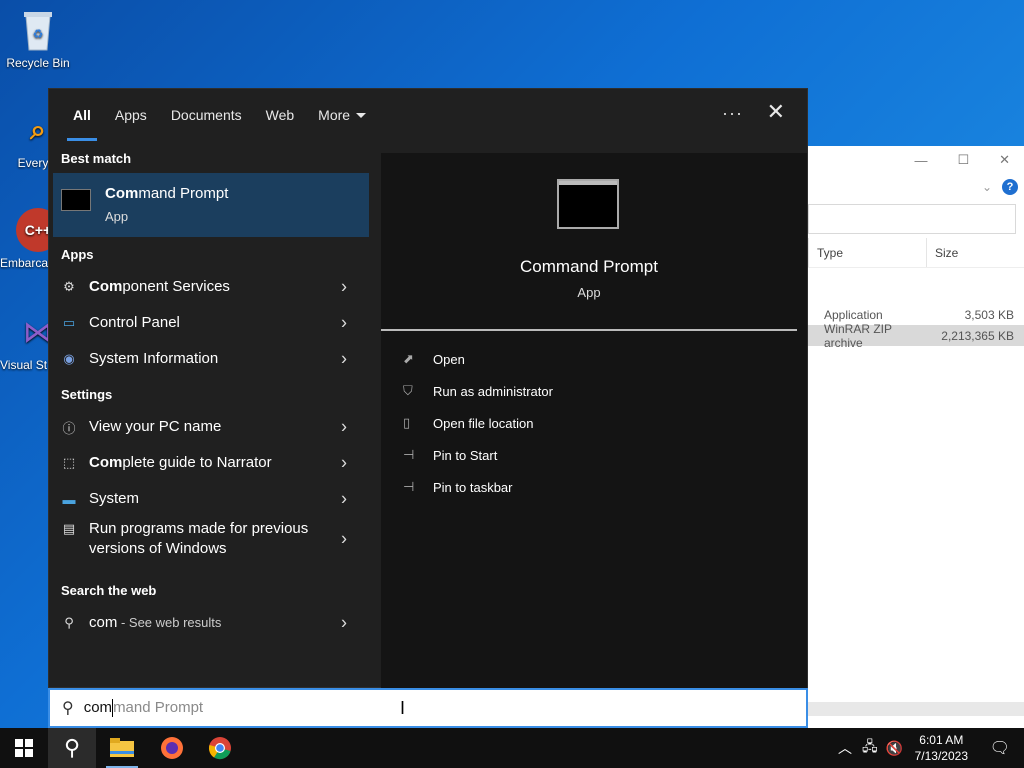  Describe the element at coordinates (920, 160) in the screenshot. I see `minimize-icon: —` at that location.